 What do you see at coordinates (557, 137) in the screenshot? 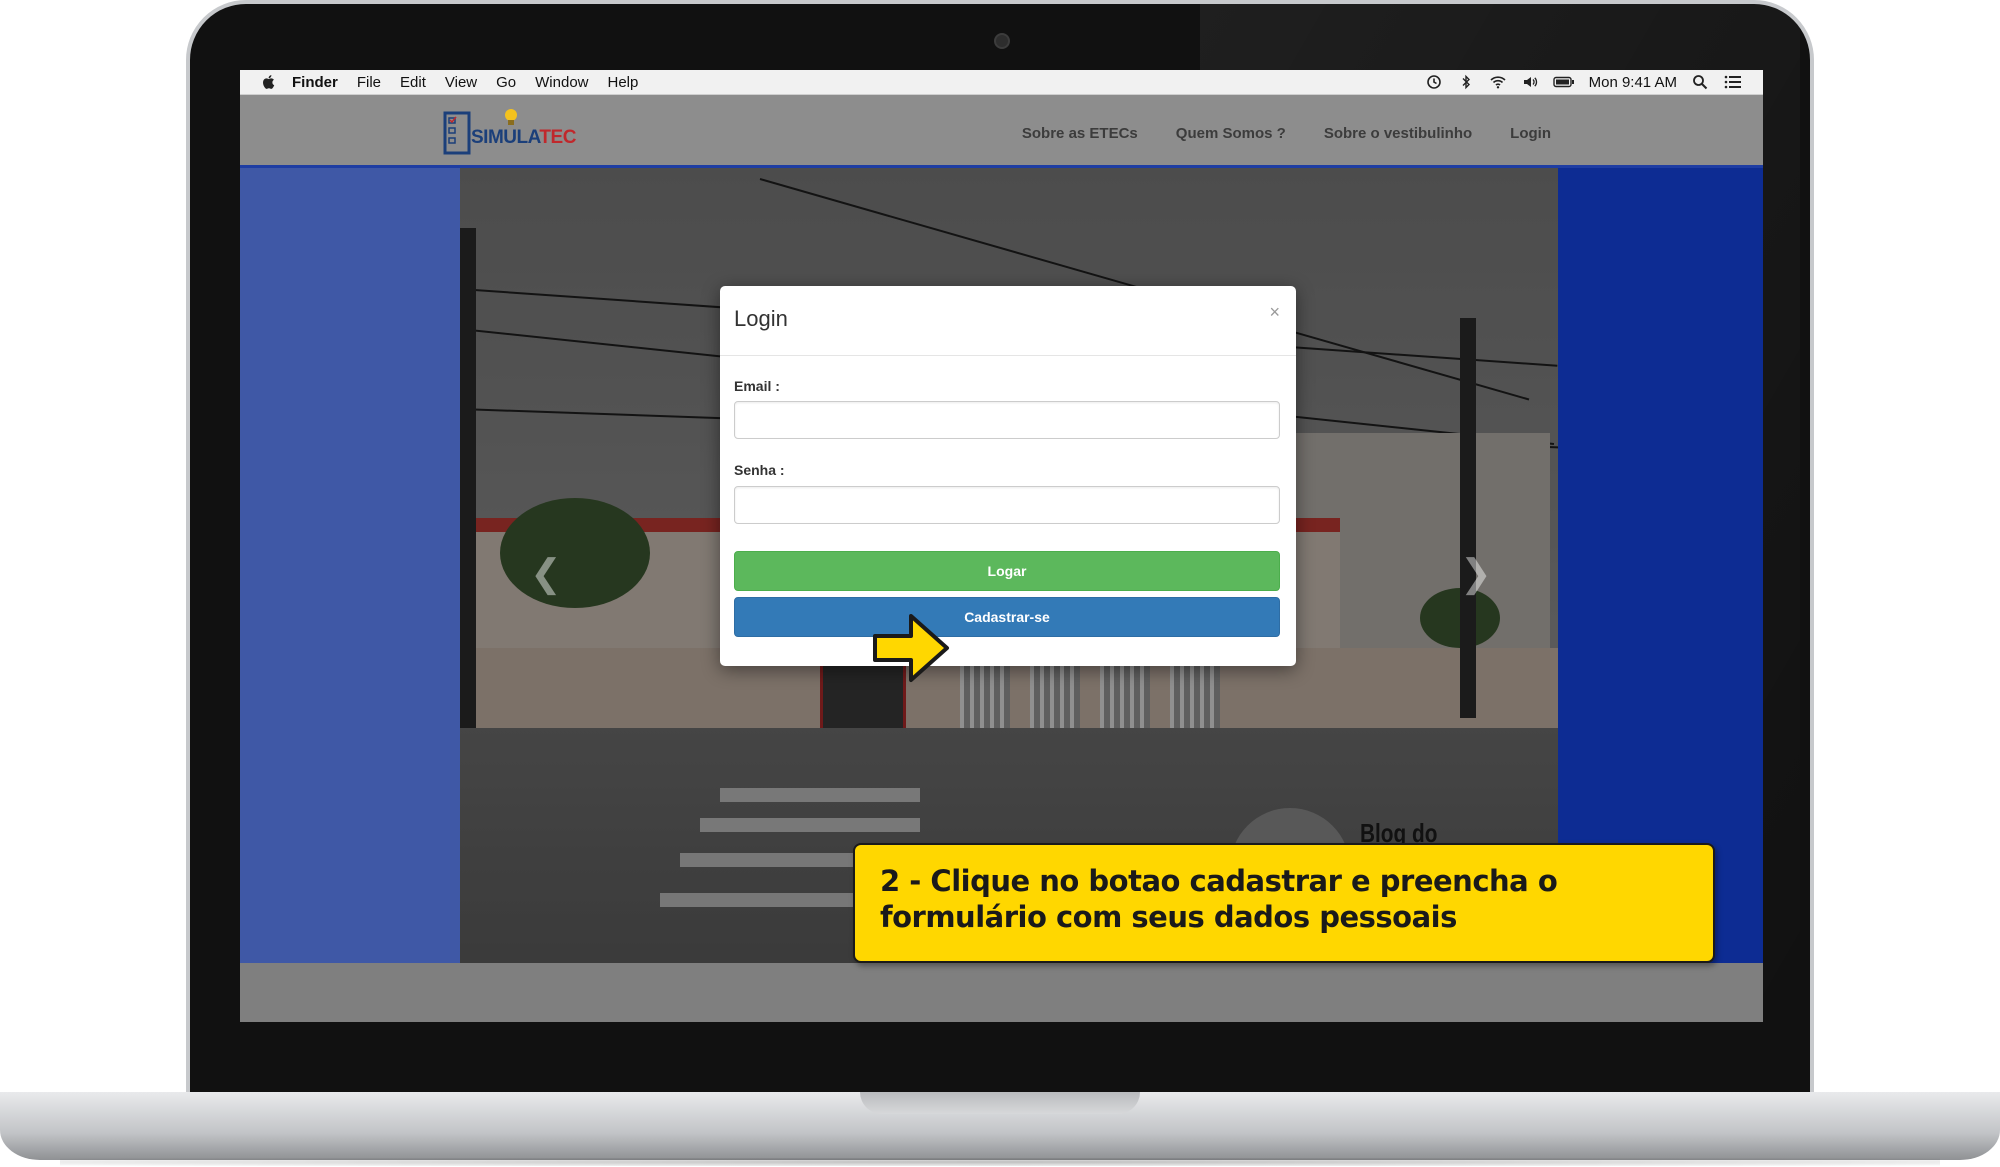
I see `logo-text-tec: TEC` at bounding box center [557, 137].